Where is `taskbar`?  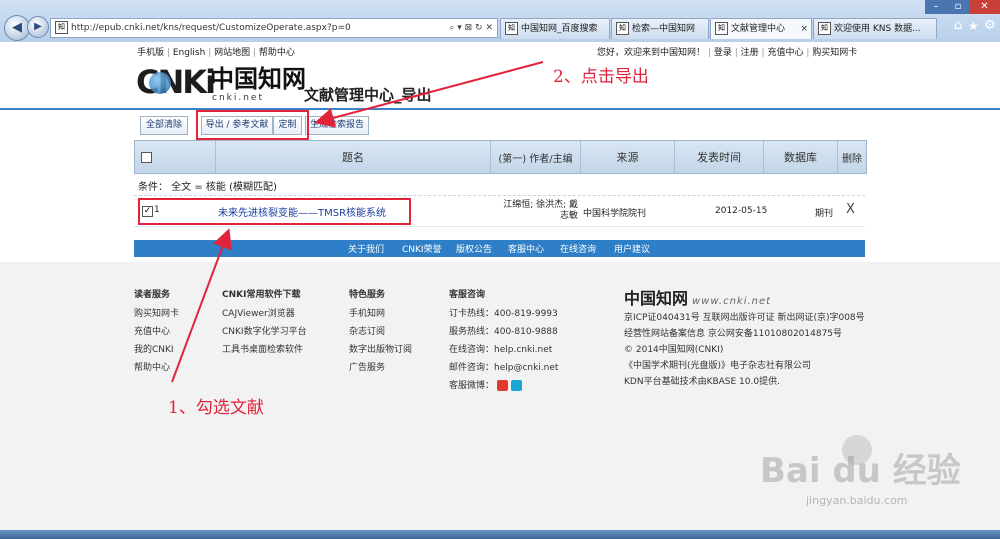 taskbar is located at coordinates (500, 534).